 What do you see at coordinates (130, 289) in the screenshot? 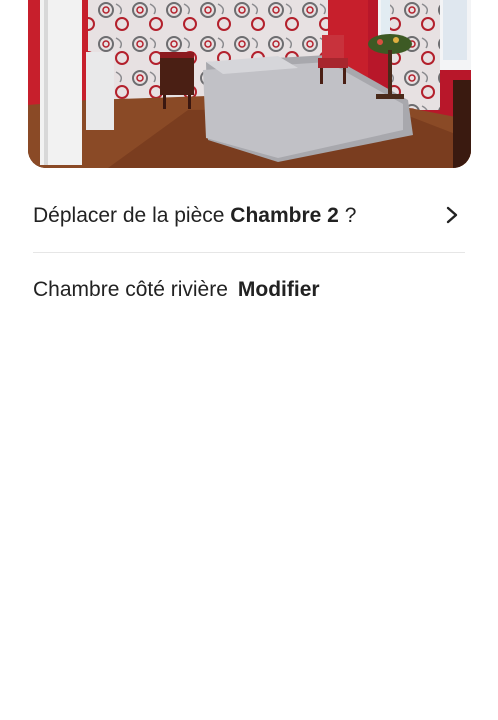
I see `photo-caption-text: Chambre côté rivière` at bounding box center [130, 289].